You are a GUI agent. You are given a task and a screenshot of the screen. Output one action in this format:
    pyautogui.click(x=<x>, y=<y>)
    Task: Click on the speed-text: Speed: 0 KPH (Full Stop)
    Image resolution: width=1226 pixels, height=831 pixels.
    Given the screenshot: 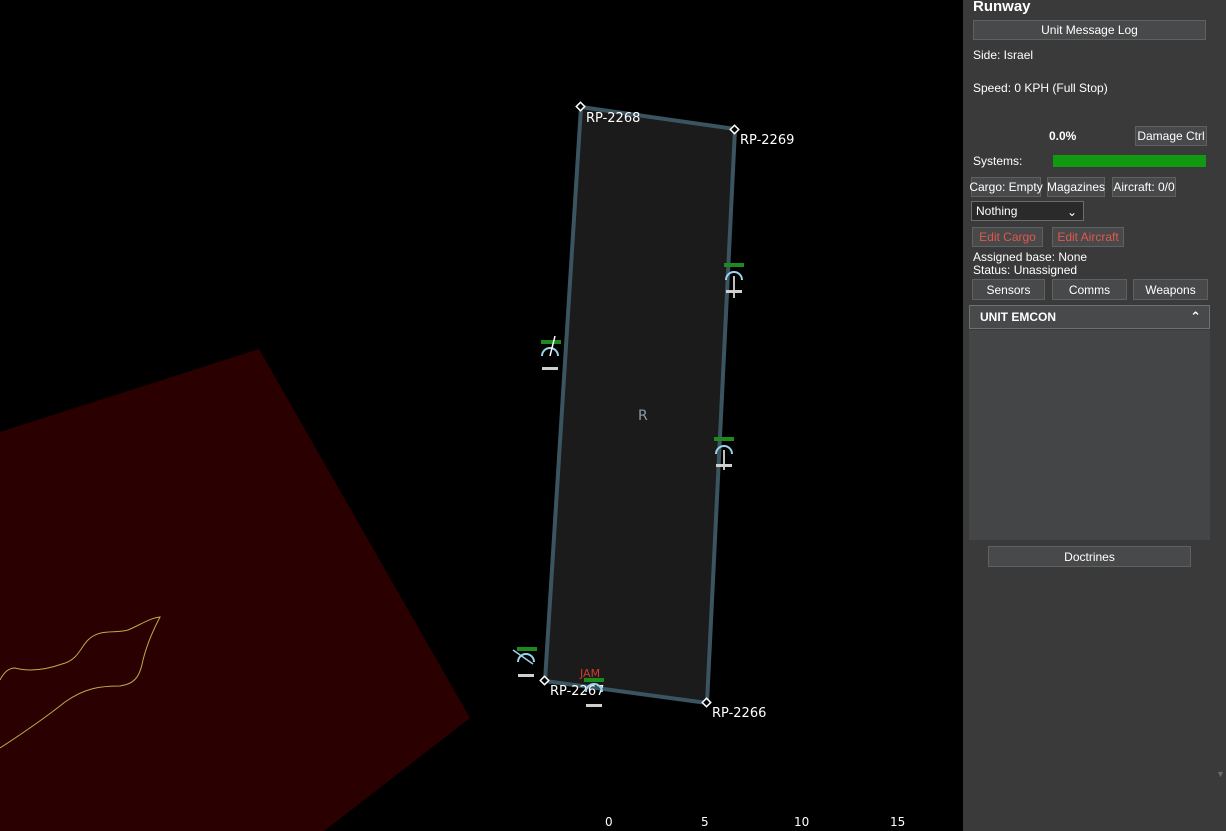 What is the action you would take?
    pyautogui.click(x=1040, y=88)
    